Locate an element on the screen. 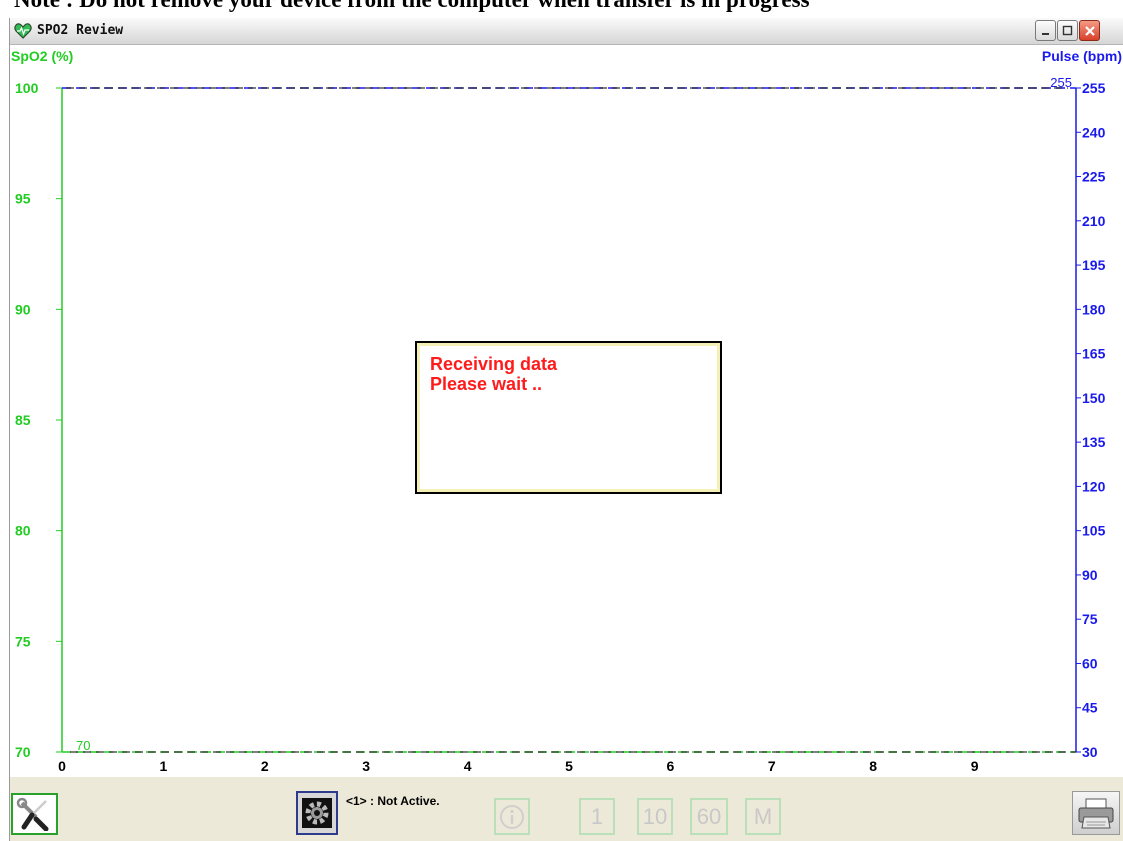  range-10-button: 10 is located at coordinates (655, 816).